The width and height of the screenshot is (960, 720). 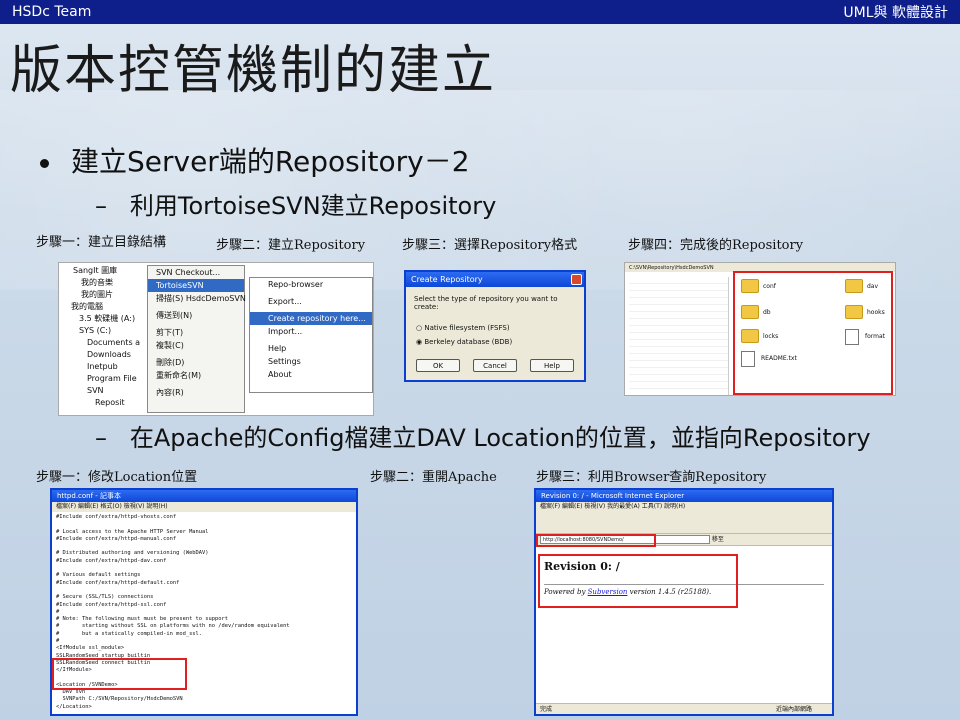 What do you see at coordinates (546, 709) in the screenshot?
I see `status-left: 完成` at bounding box center [546, 709].